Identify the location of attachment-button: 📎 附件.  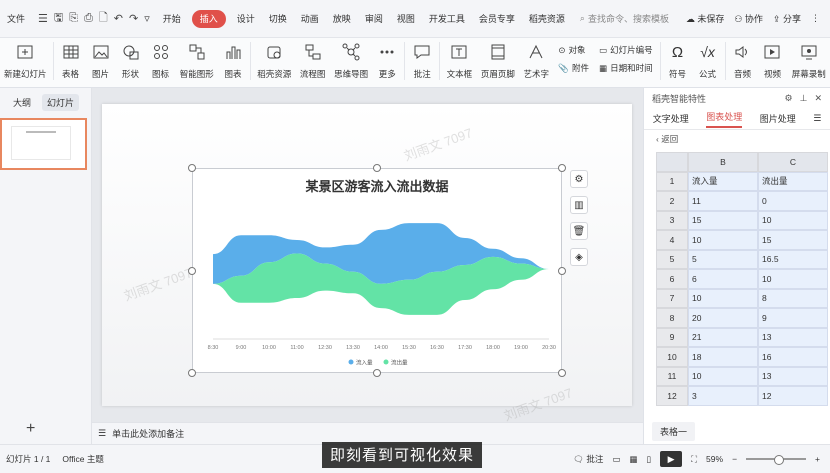
(573, 68).